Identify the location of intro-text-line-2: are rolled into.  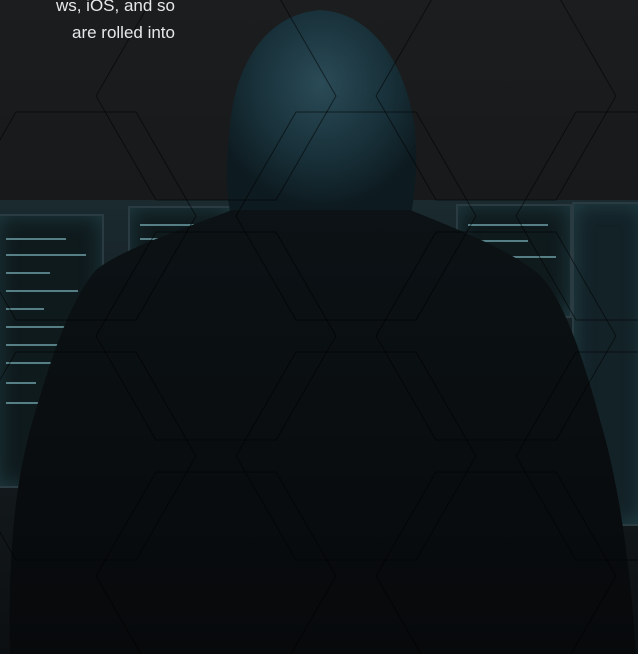
(123, 32).